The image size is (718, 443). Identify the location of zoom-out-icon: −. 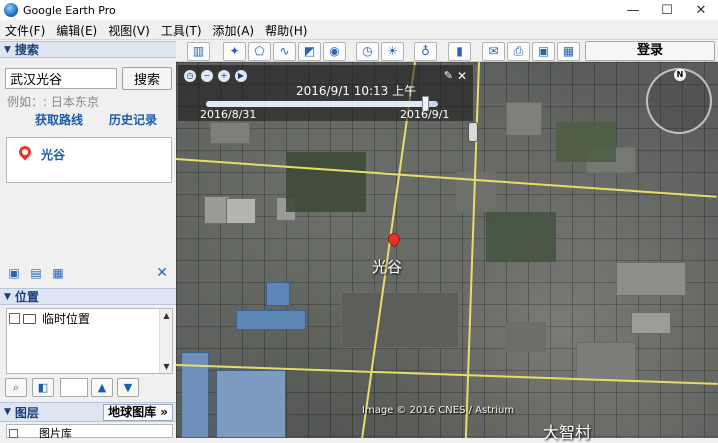
(207, 76).